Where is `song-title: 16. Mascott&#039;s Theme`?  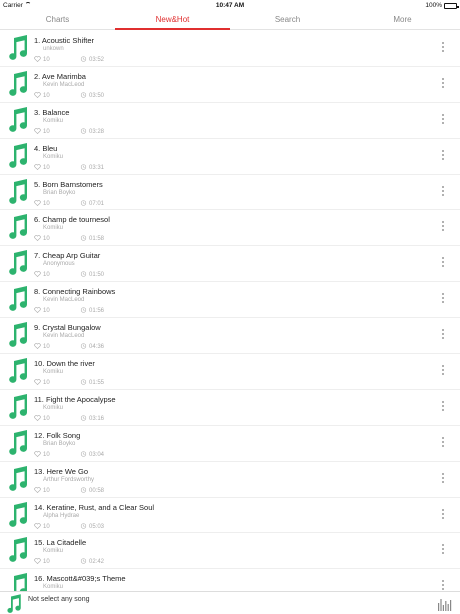
song-title: 16. Mascott&#039;s Theme is located at coordinates (80, 579).